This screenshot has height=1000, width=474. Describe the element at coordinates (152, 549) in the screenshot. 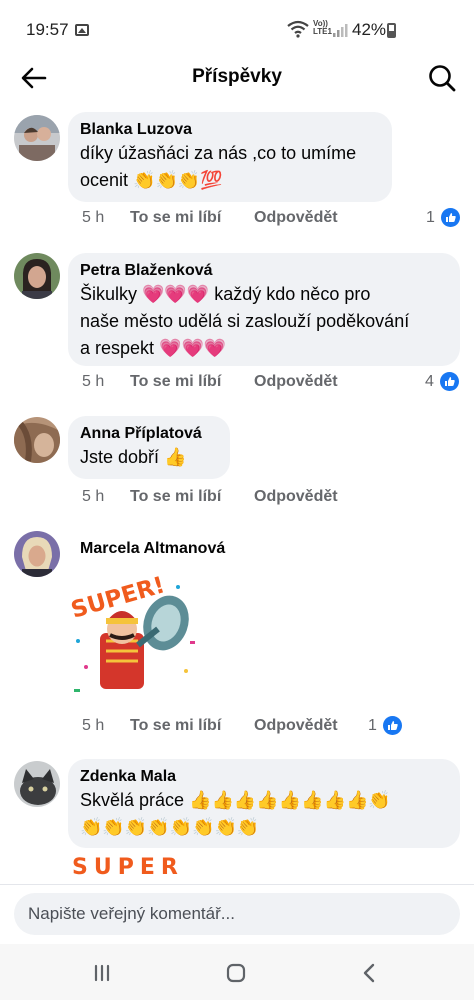

I see `comment-author: Marcela Altmanová` at that location.